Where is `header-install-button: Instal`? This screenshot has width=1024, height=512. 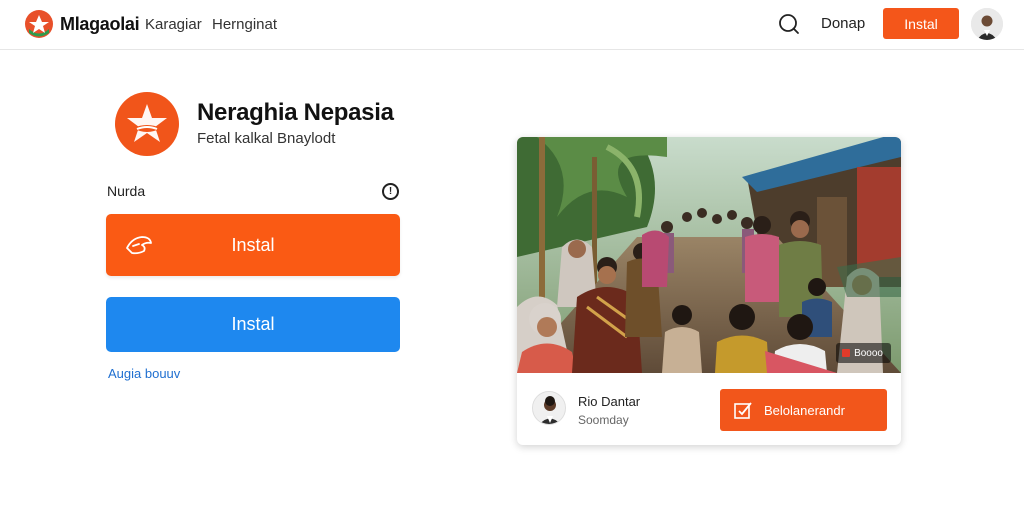 header-install-button: Instal is located at coordinates (921, 23).